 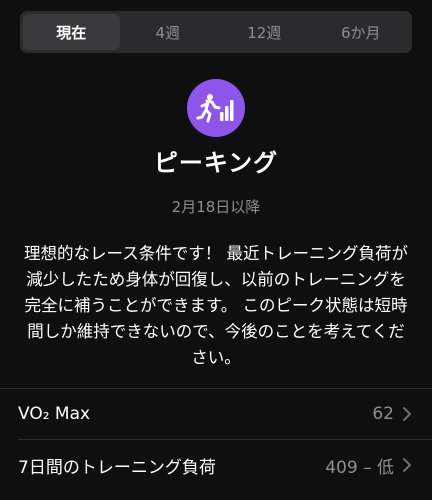 I want to click on peaking-status-badge, so click(x=216, y=108).